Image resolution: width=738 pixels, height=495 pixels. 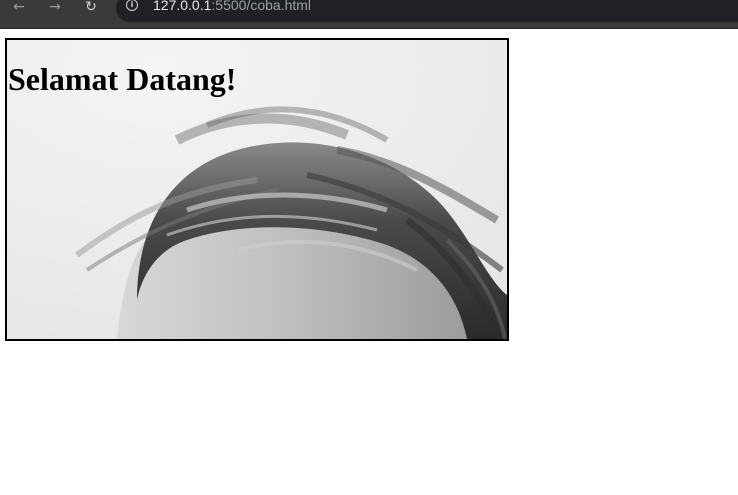 What do you see at coordinates (91, 7) in the screenshot?
I see `reload-icon: ↻` at bounding box center [91, 7].